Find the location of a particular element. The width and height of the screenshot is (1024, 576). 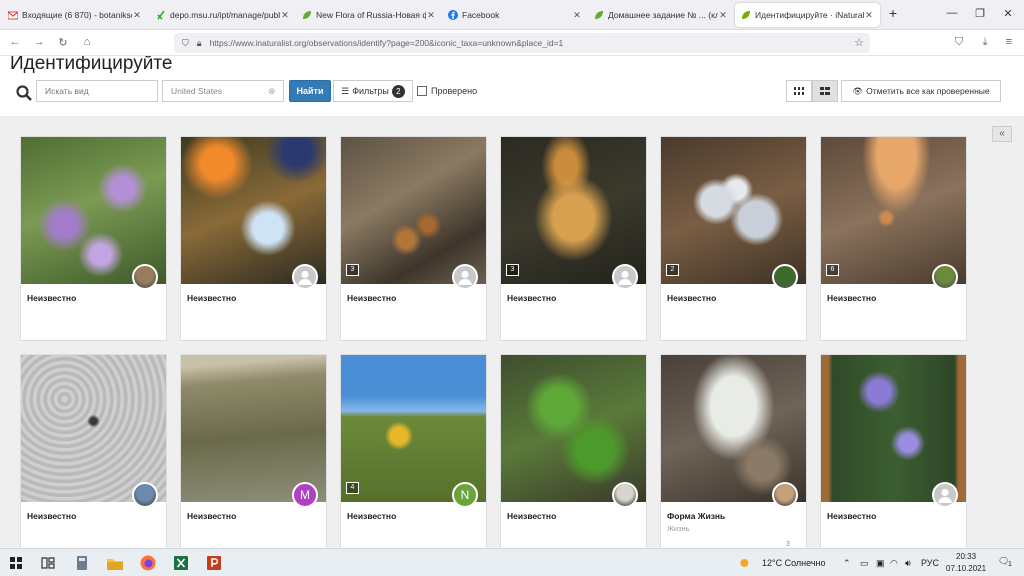

task-view-icon is located at coordinates (48, 563).